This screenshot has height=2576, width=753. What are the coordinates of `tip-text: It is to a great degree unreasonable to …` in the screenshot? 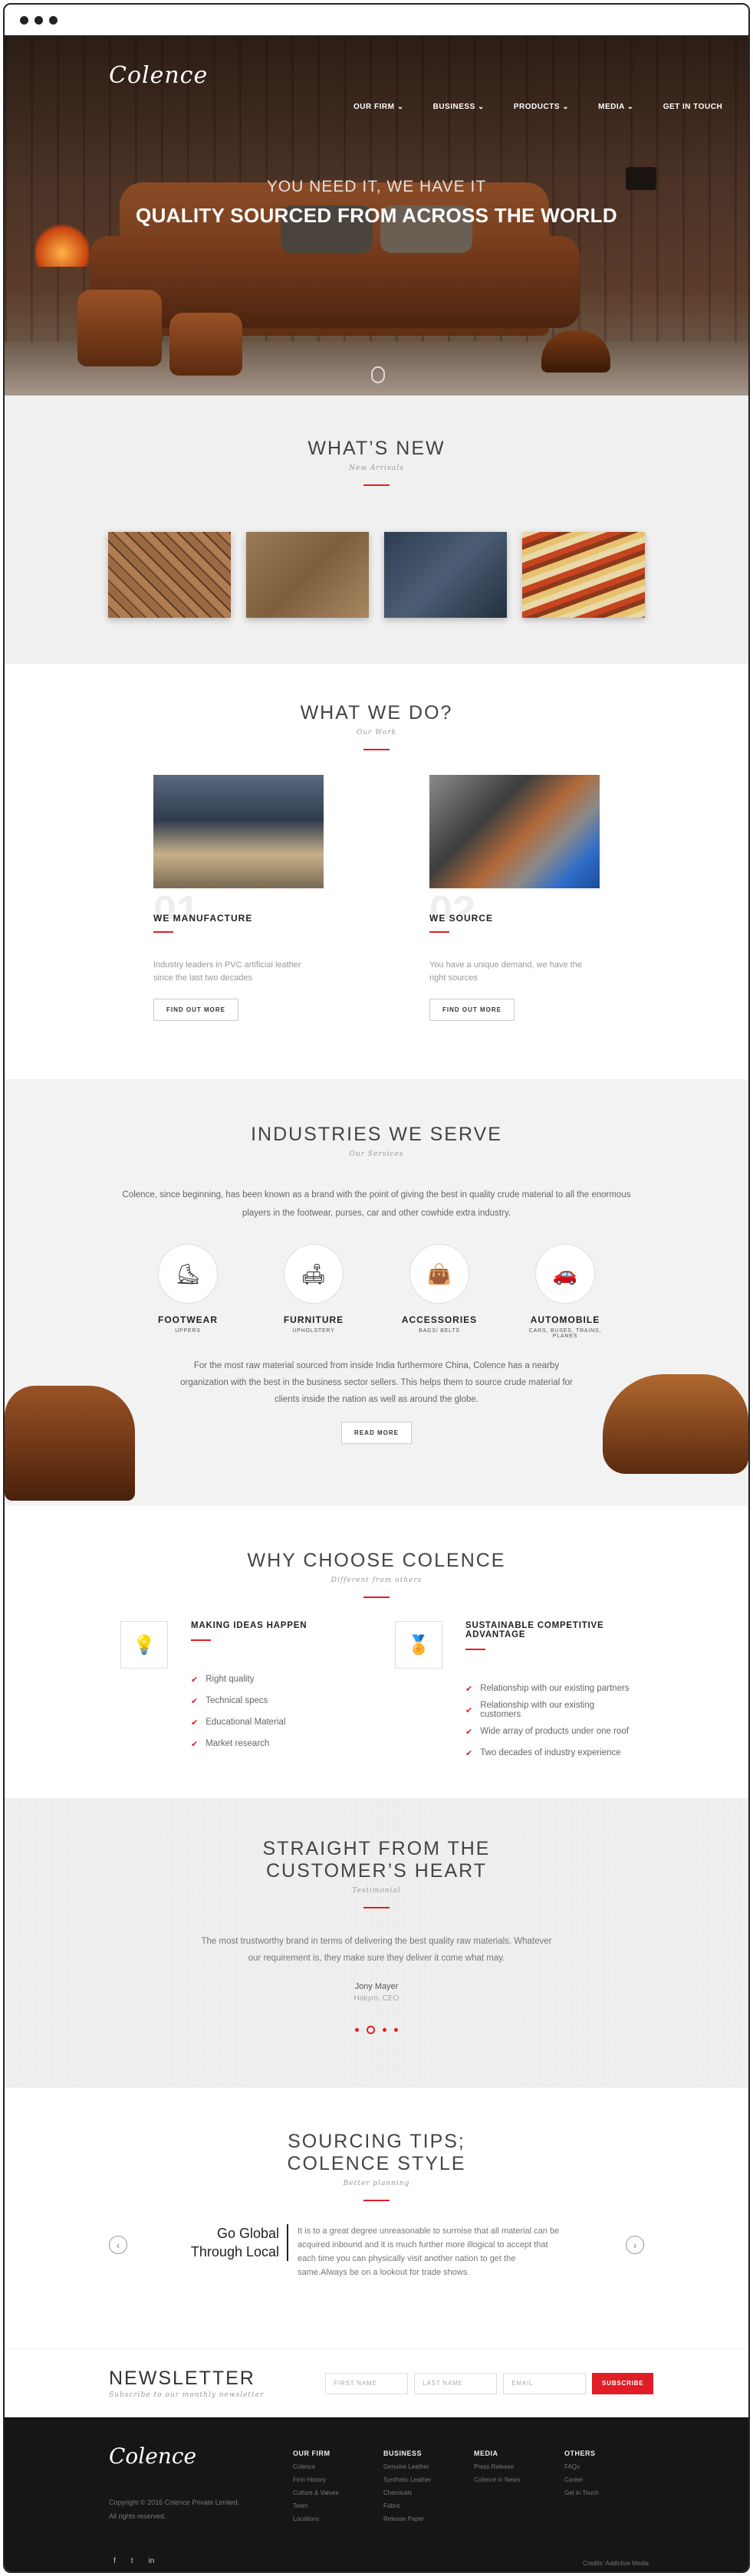 It's located at (429, 2252).